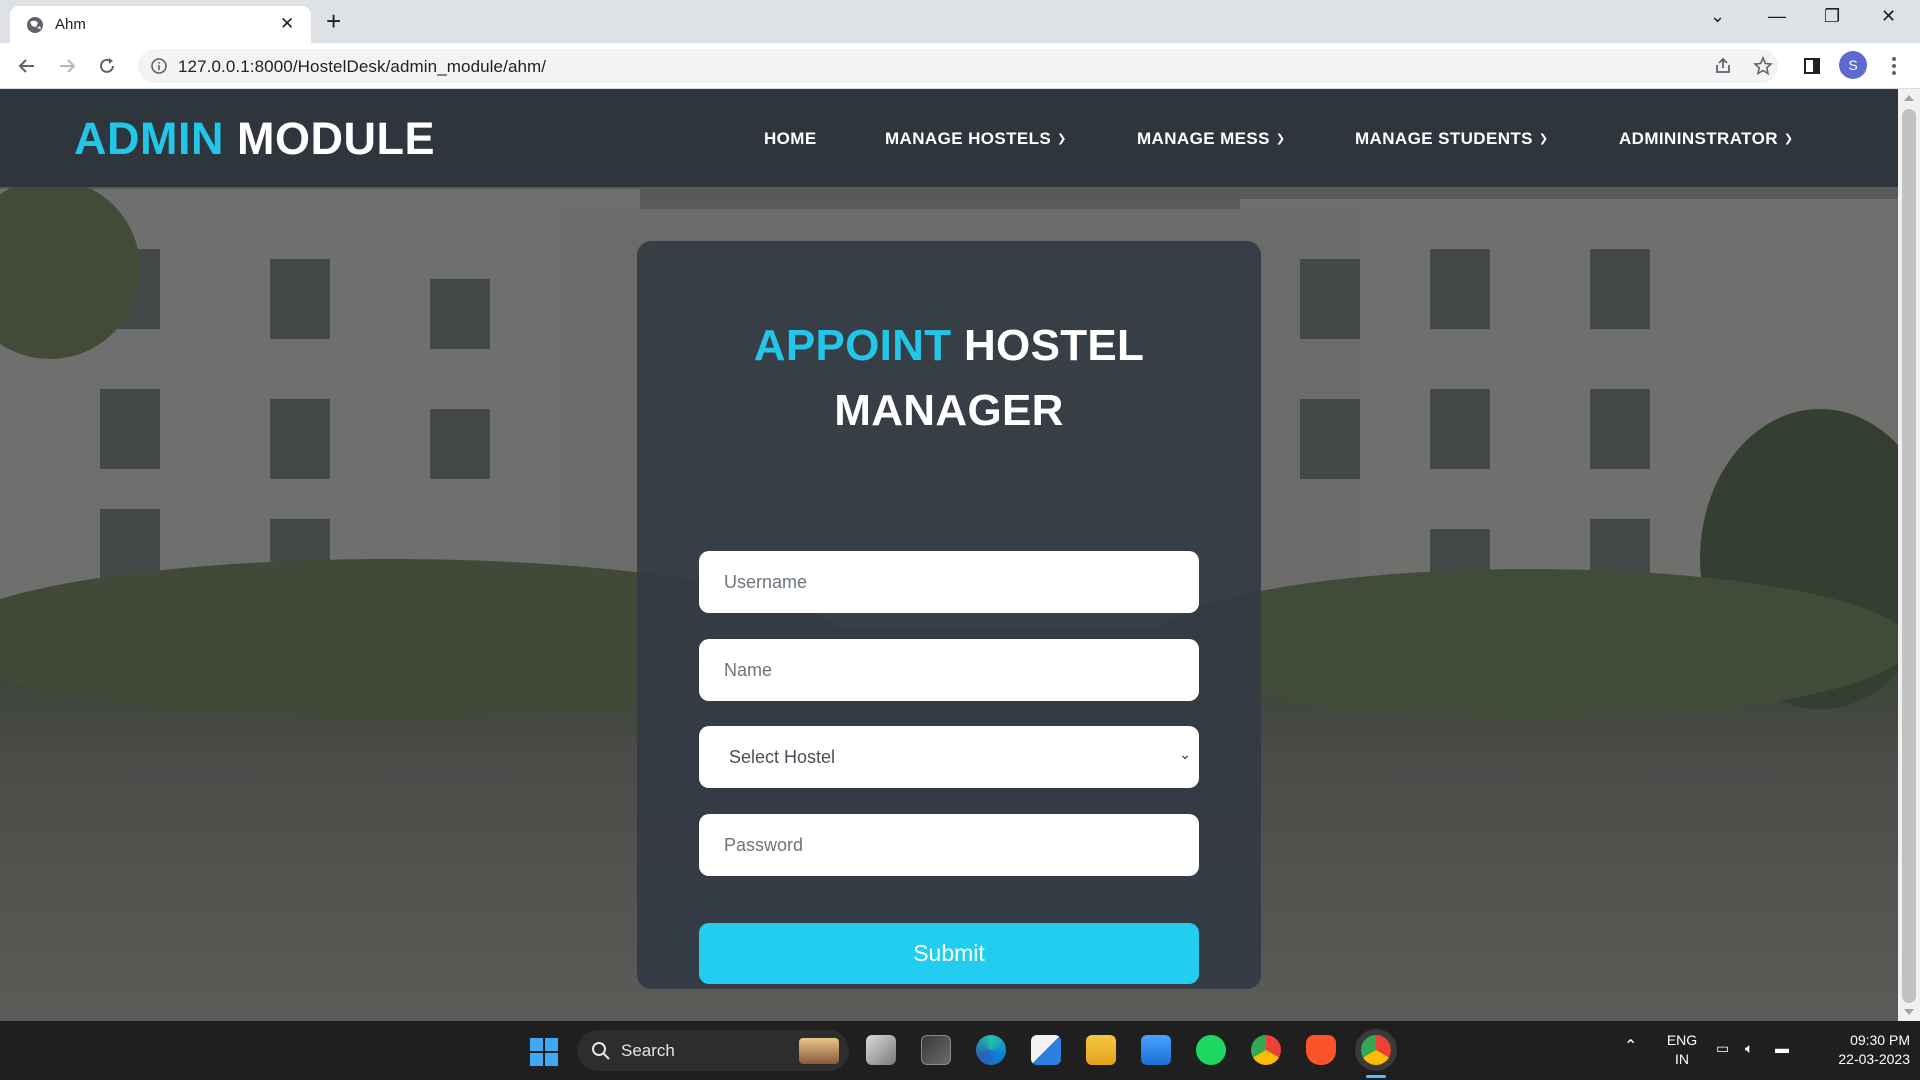  Describe the element at coordinates (766, 581) in the screenshot. I see `username-placeholder: Username` at that location.